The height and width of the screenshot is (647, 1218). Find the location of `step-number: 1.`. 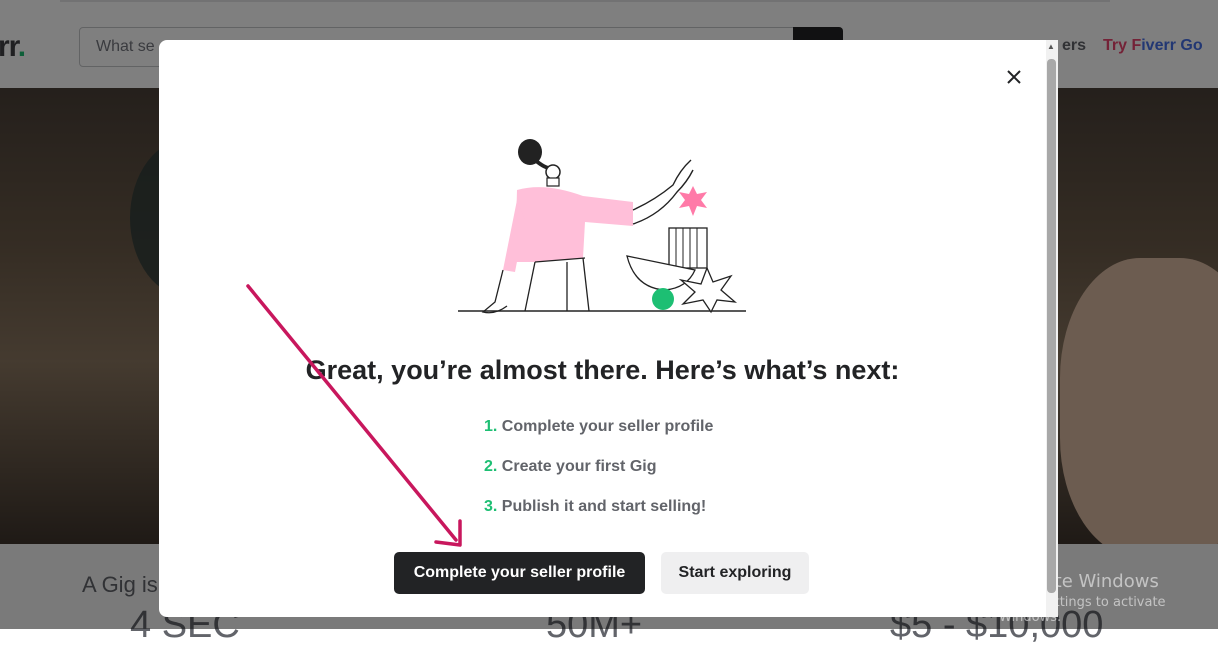

step-number: 1. is located at coordinates (491, 426).